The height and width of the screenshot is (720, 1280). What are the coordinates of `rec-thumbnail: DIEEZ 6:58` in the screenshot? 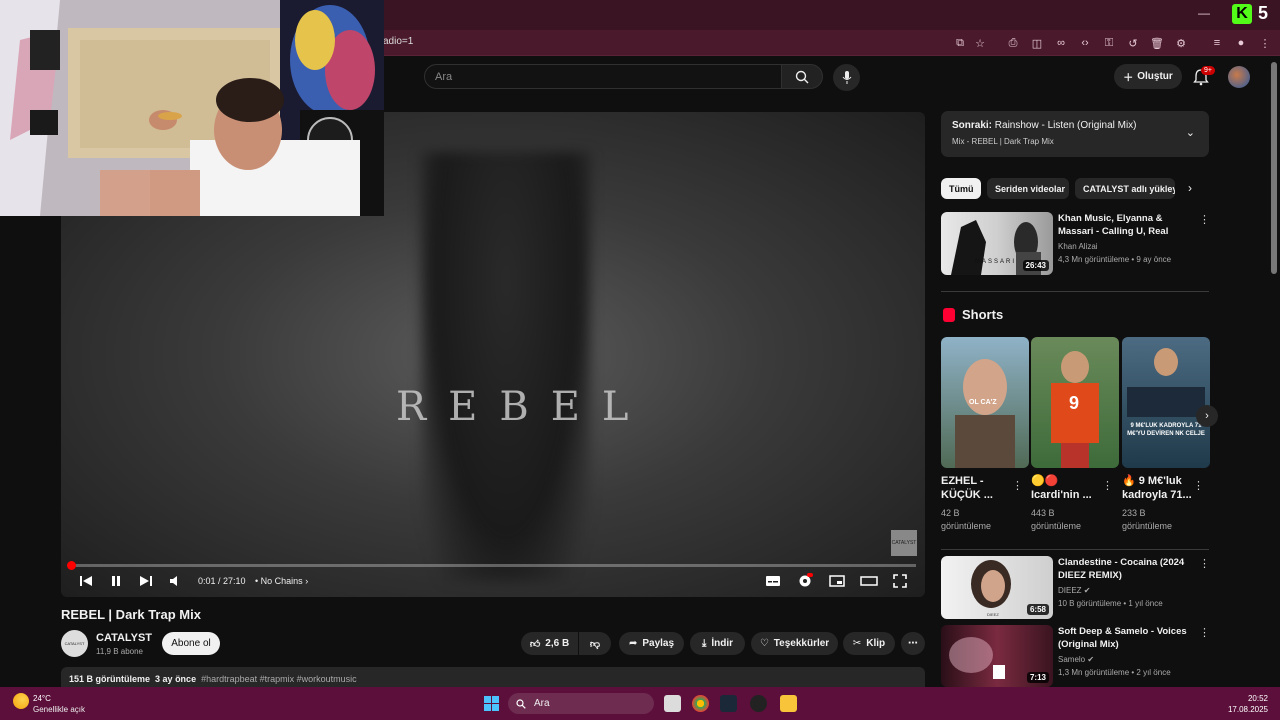 It's located at (997, 587).